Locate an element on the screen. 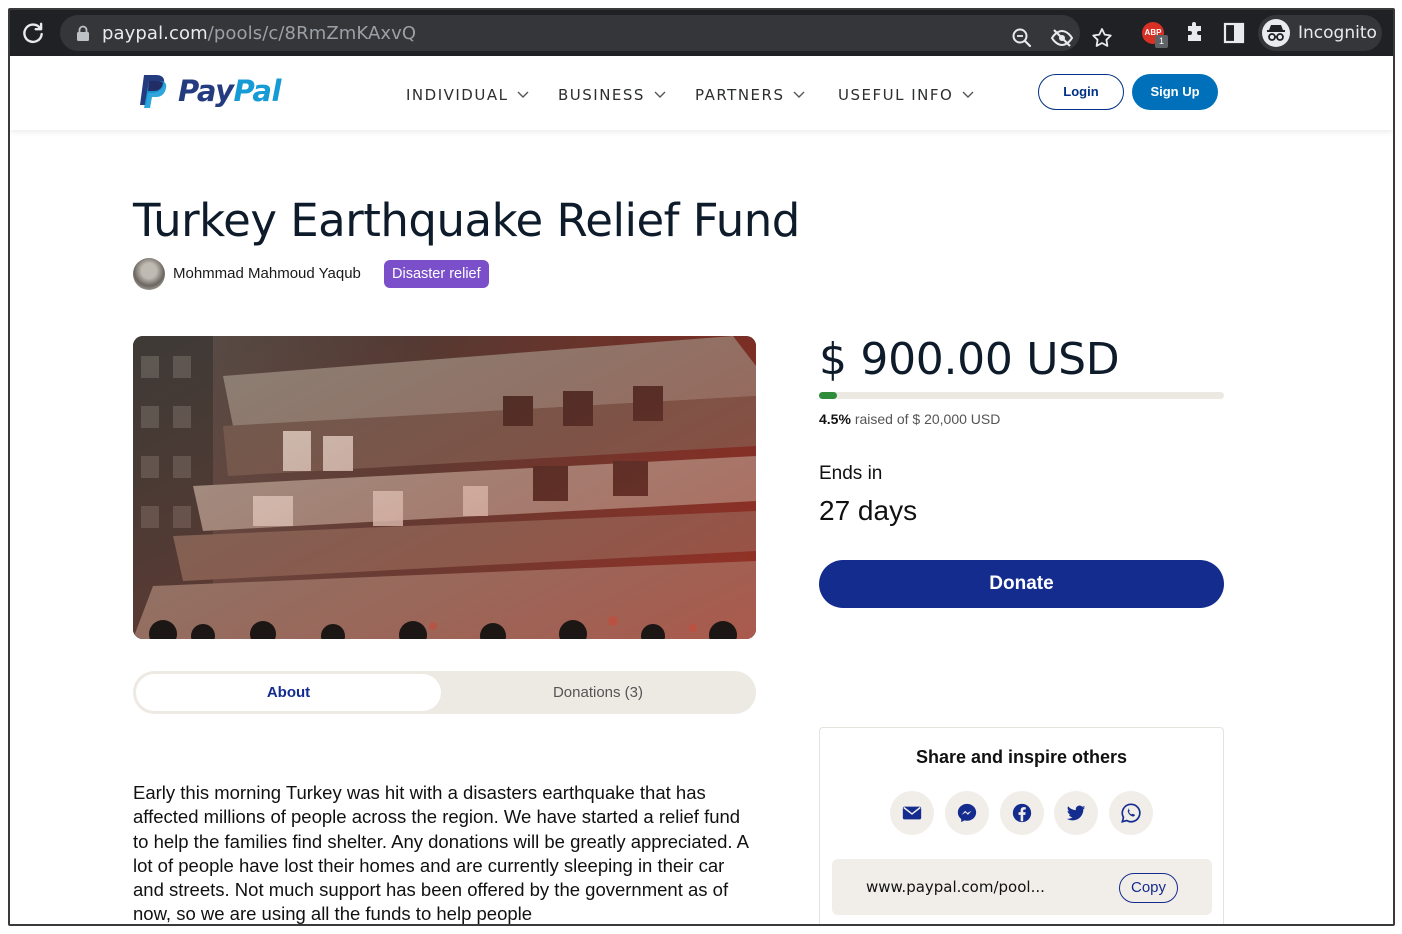 The image size is (1402, 934). nav-useful-info-label: USEFUL INFO is located at coordinates (896, 95).